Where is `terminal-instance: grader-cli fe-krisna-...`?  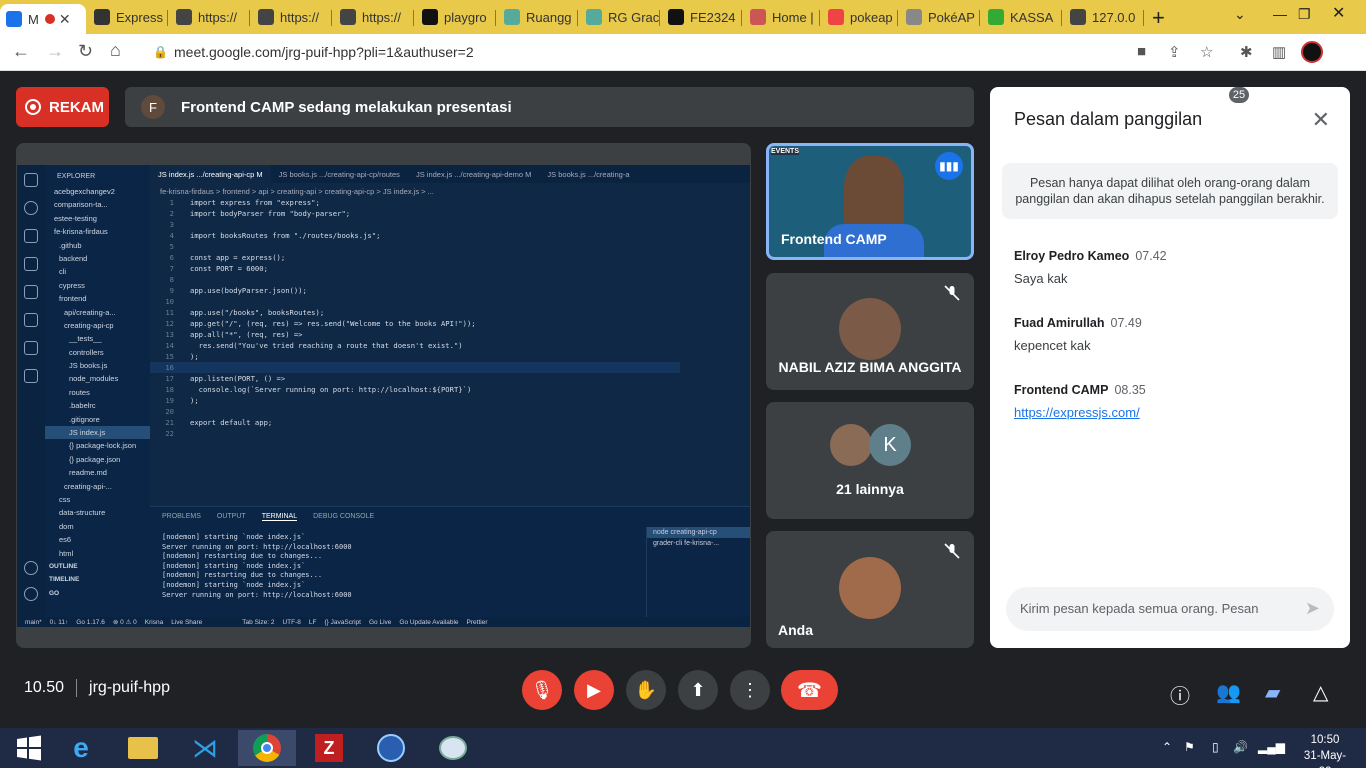
terminal-instance: grader-cli fe-krisna-... is located at coordinates (698, 543).